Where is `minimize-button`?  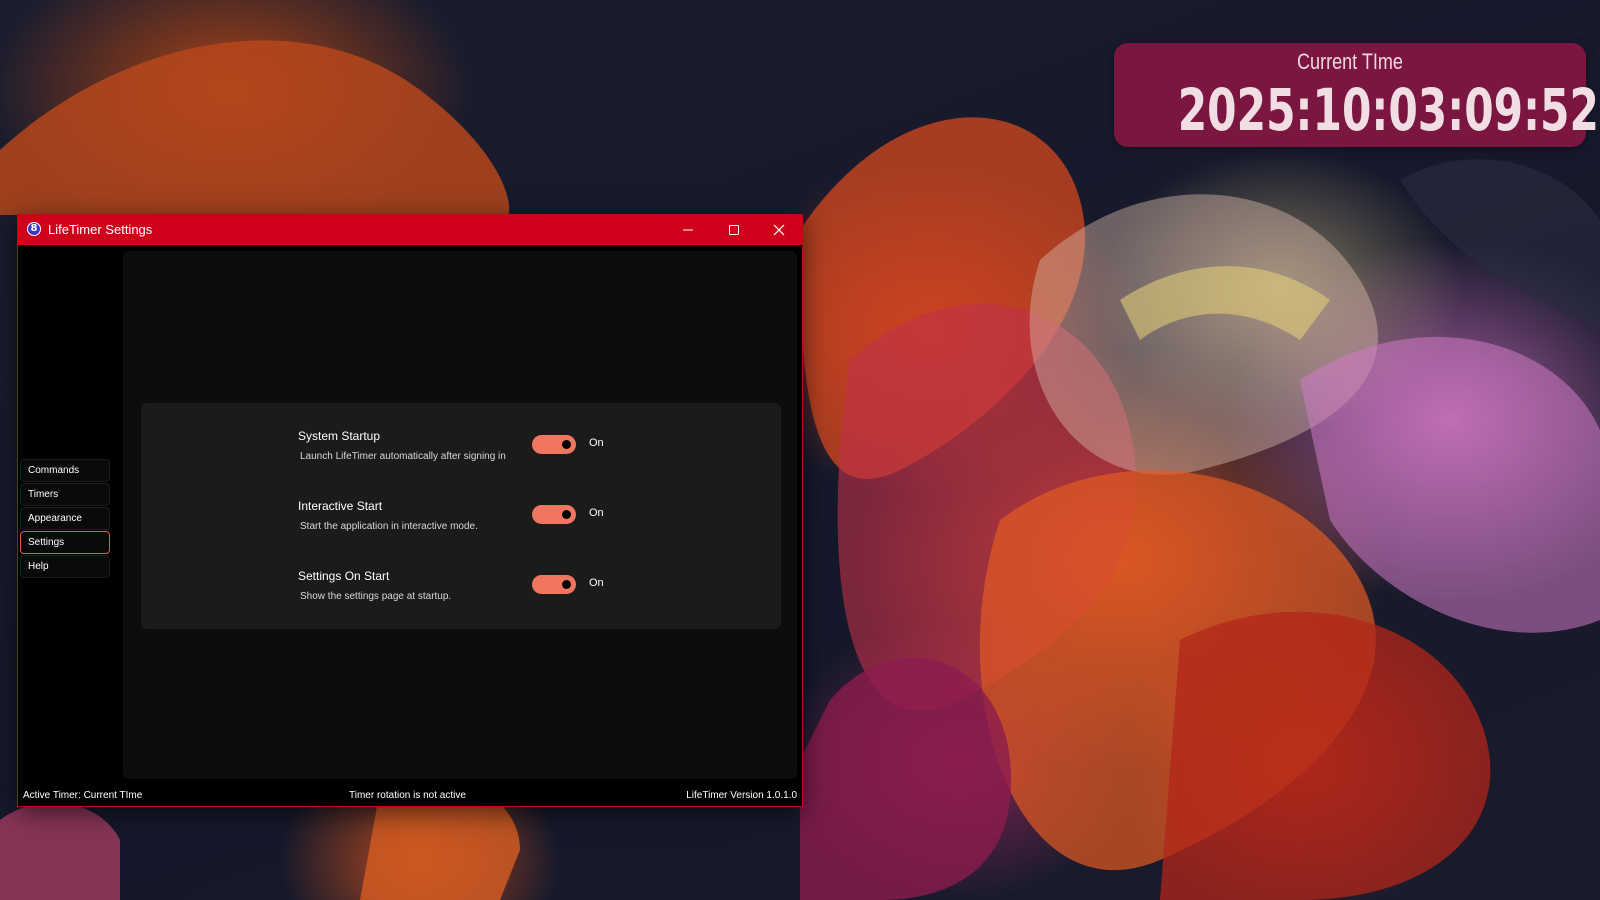
minimize-button is located at coordinates (688, 230).